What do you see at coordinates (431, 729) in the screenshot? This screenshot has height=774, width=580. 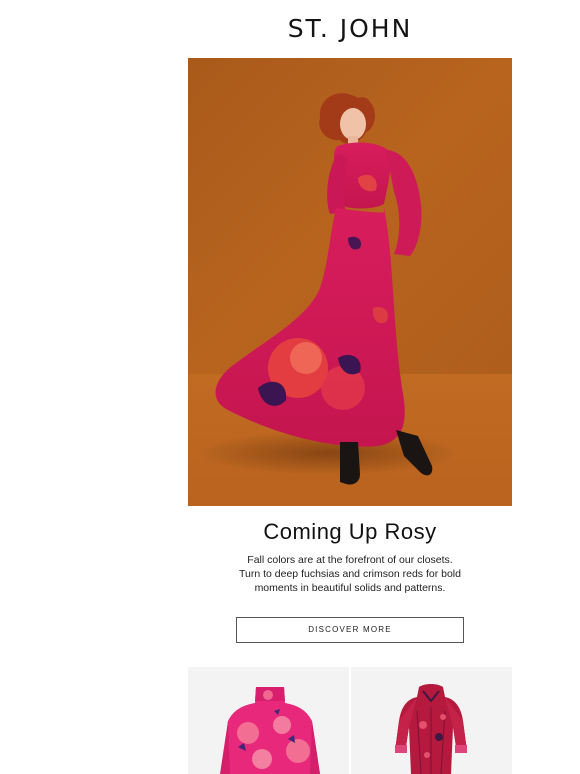 I see `dress-image` at bounding box center [431, 729].